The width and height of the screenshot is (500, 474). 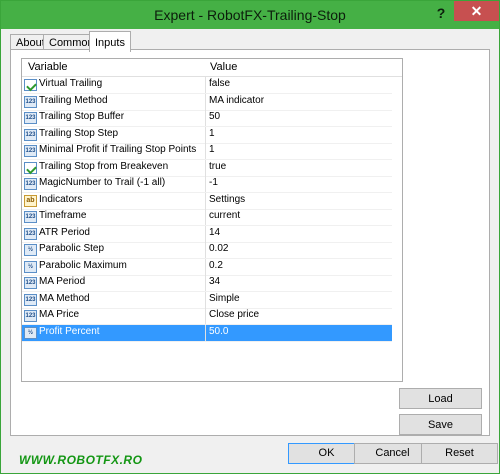 What do you see at coordinates (440, 424) in the screenshot?
I see `save-button: Save` at bounding box center [440, 424].